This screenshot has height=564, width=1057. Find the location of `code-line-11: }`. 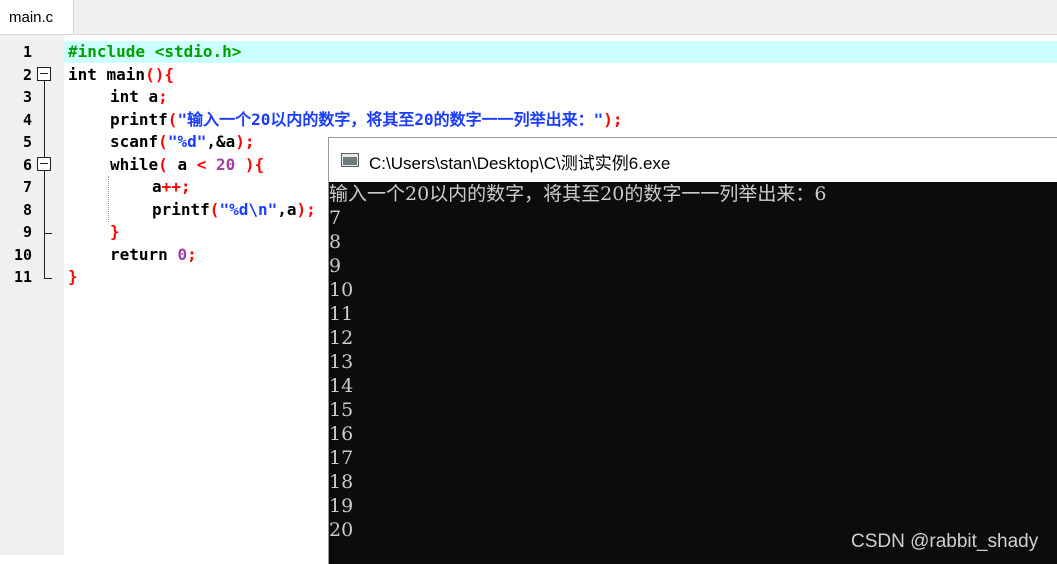

code-line-11: } is located at coordinates (73, 276).